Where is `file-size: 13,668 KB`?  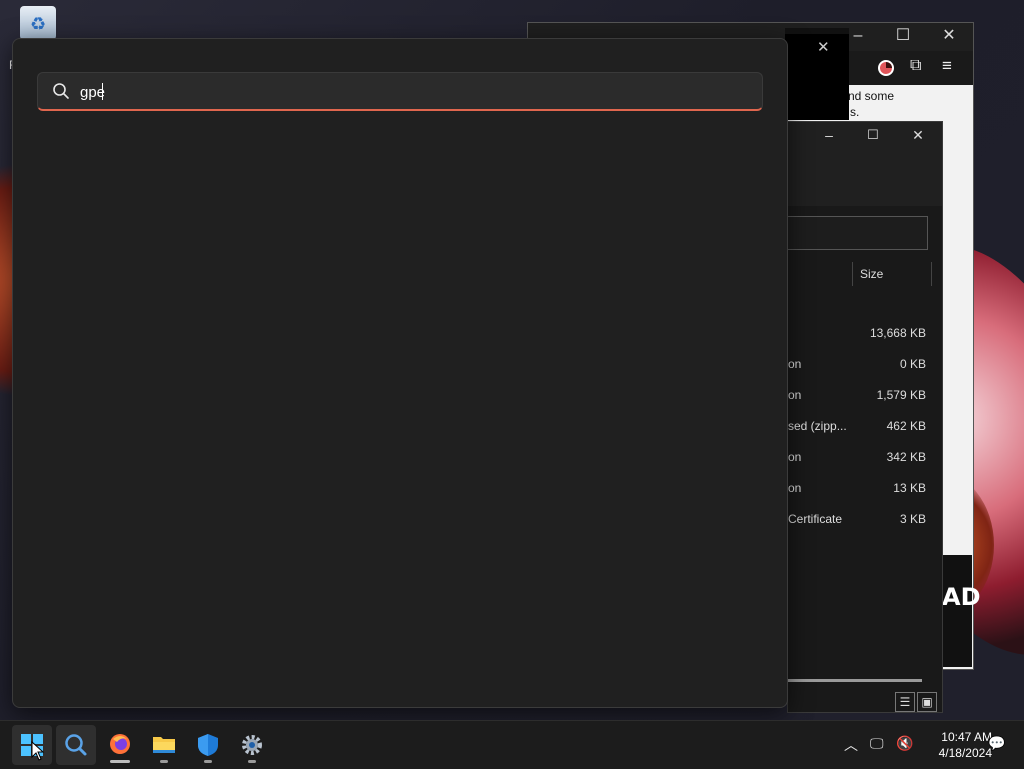 file-size: 13,668 KB is located at coordinates (897, 333).